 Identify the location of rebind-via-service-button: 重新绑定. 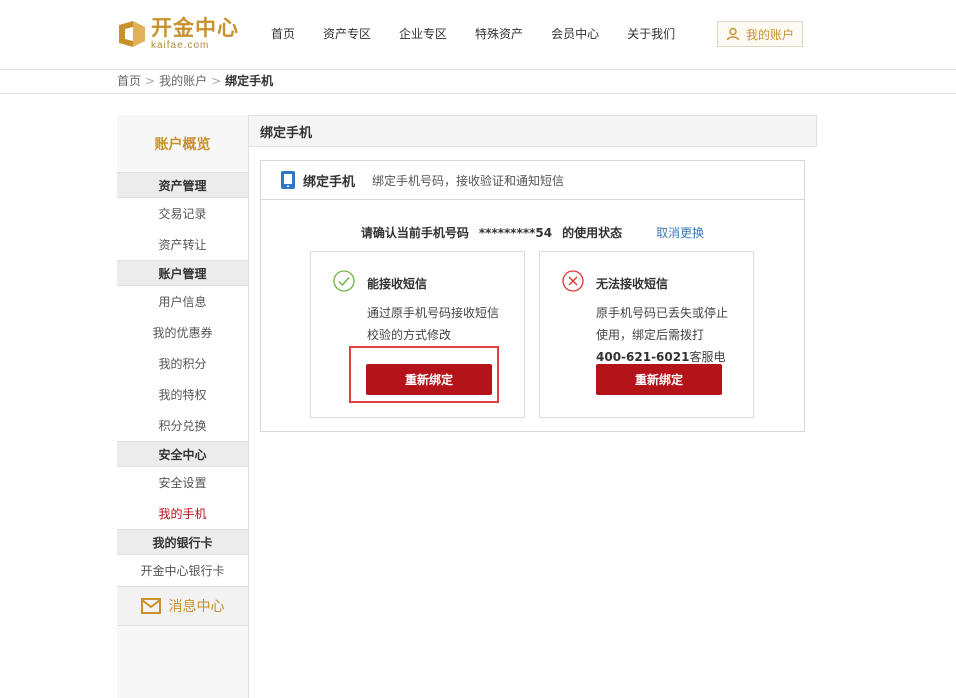
(659, 379).